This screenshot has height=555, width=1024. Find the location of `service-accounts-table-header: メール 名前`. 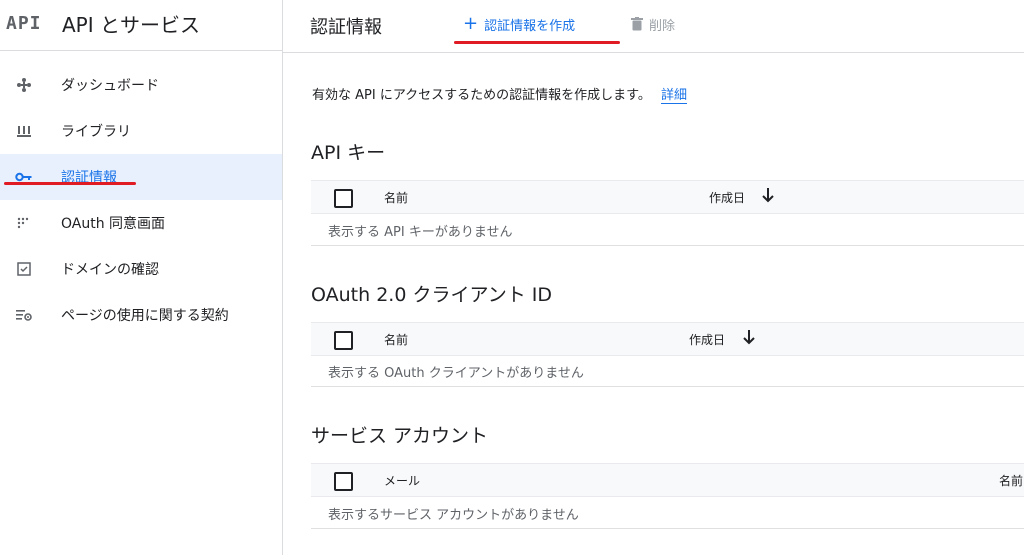

service-accounts-table-header: メール 名前 is located at coordinates (667, 480).